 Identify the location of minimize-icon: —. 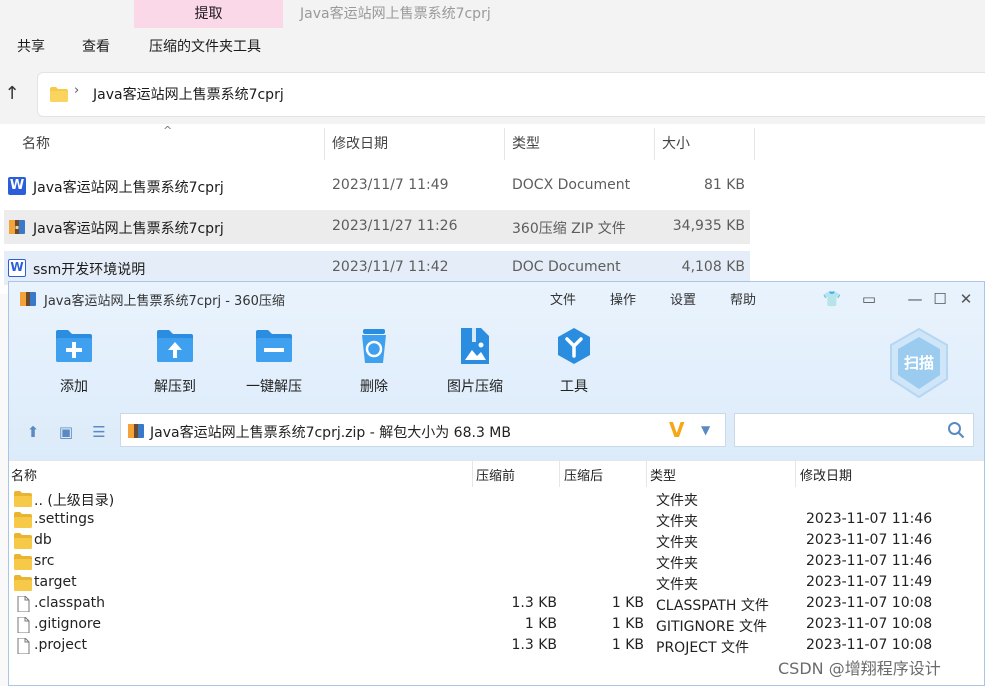
(915, 299).